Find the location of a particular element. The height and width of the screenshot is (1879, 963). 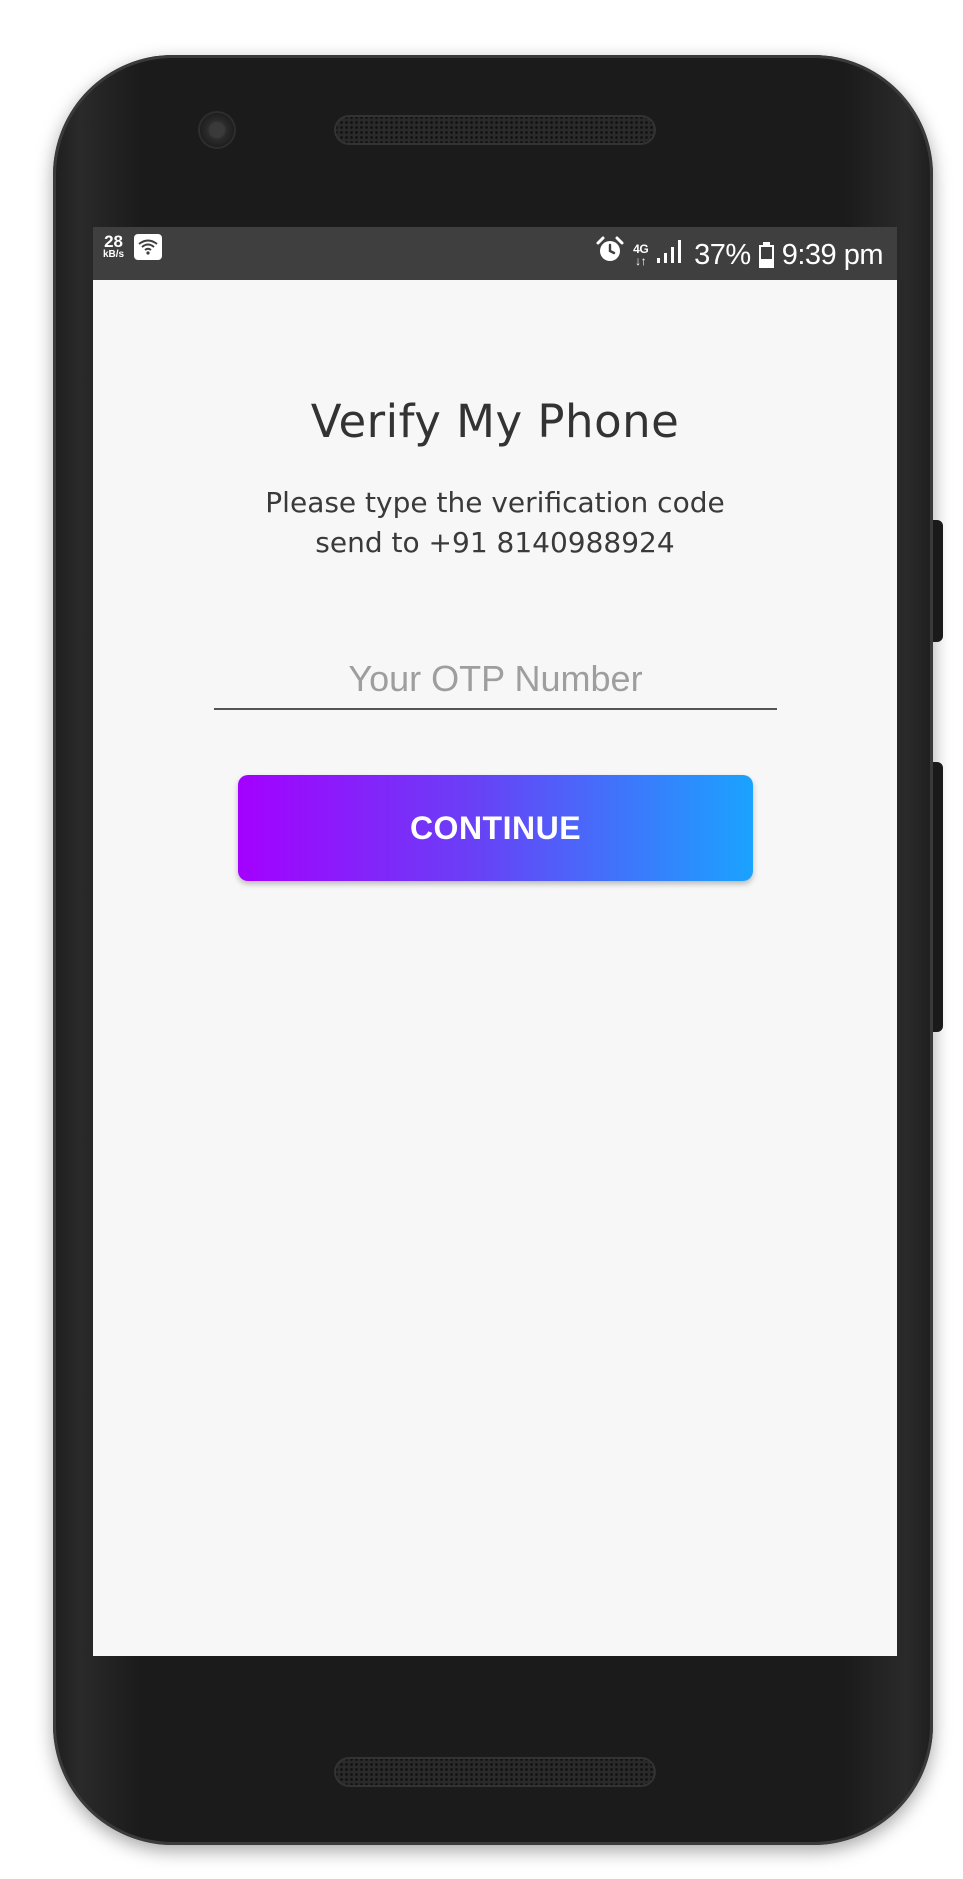

front-camera is located at coordinates (217, 130).